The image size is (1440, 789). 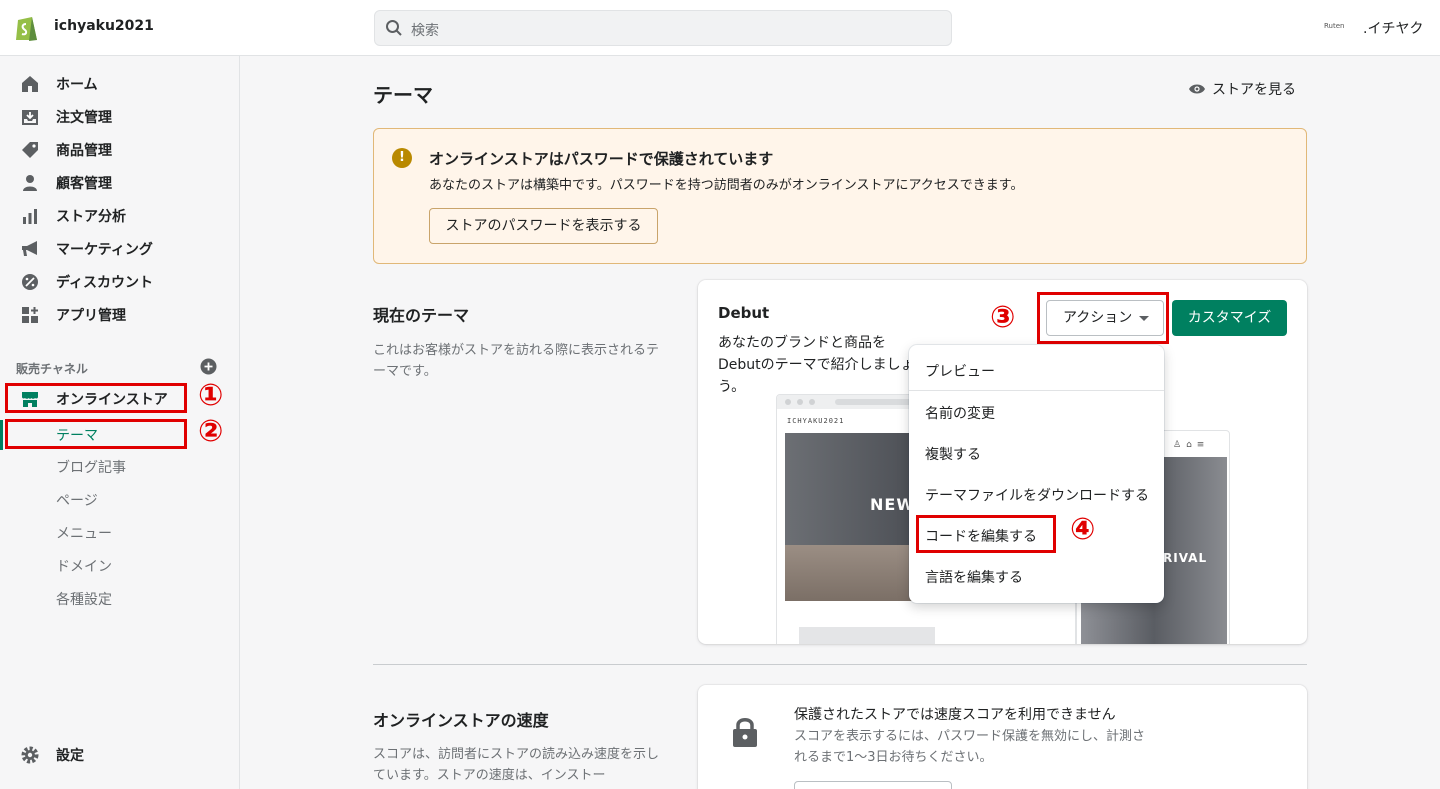 I want to click on active-indicator, so click(x=1, y=435).